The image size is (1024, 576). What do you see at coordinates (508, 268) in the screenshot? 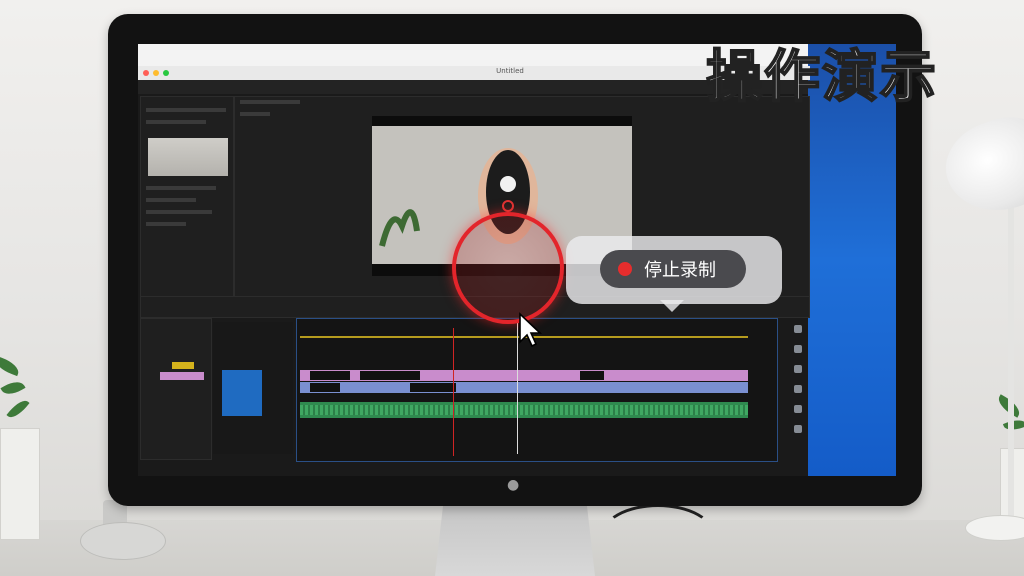
I see `record-click-indicator` at bounding box center [508, 268].